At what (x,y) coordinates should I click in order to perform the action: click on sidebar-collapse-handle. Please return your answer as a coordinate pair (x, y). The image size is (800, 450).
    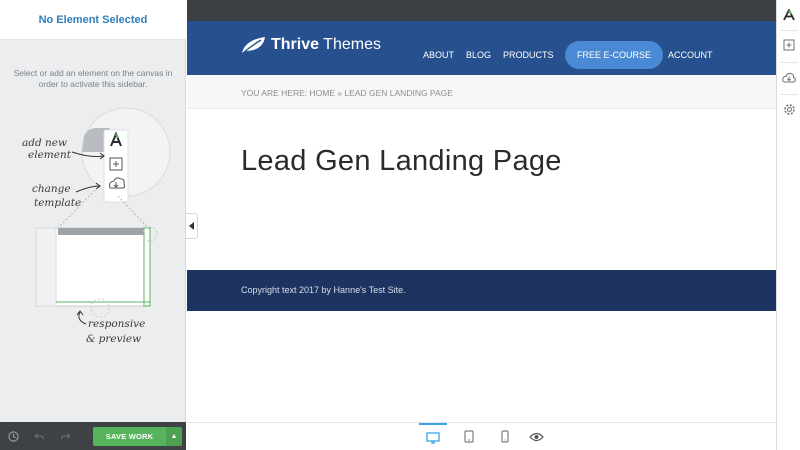
    Looking at the image, I should click on (192, 226).